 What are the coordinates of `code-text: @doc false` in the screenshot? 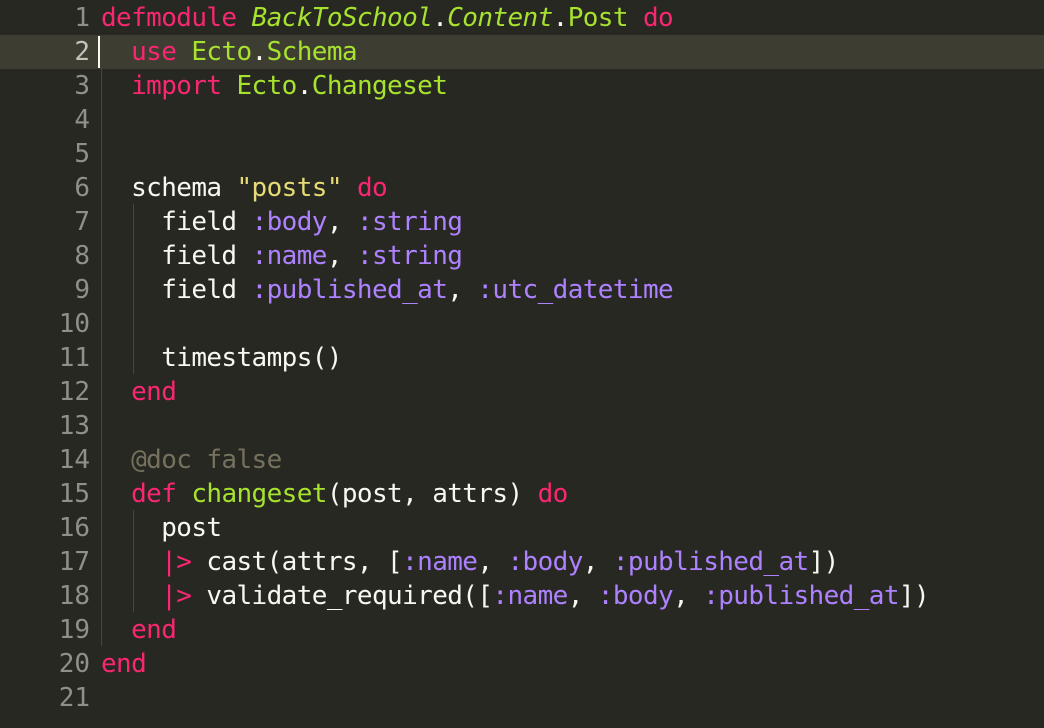 It's located at (191, 460).